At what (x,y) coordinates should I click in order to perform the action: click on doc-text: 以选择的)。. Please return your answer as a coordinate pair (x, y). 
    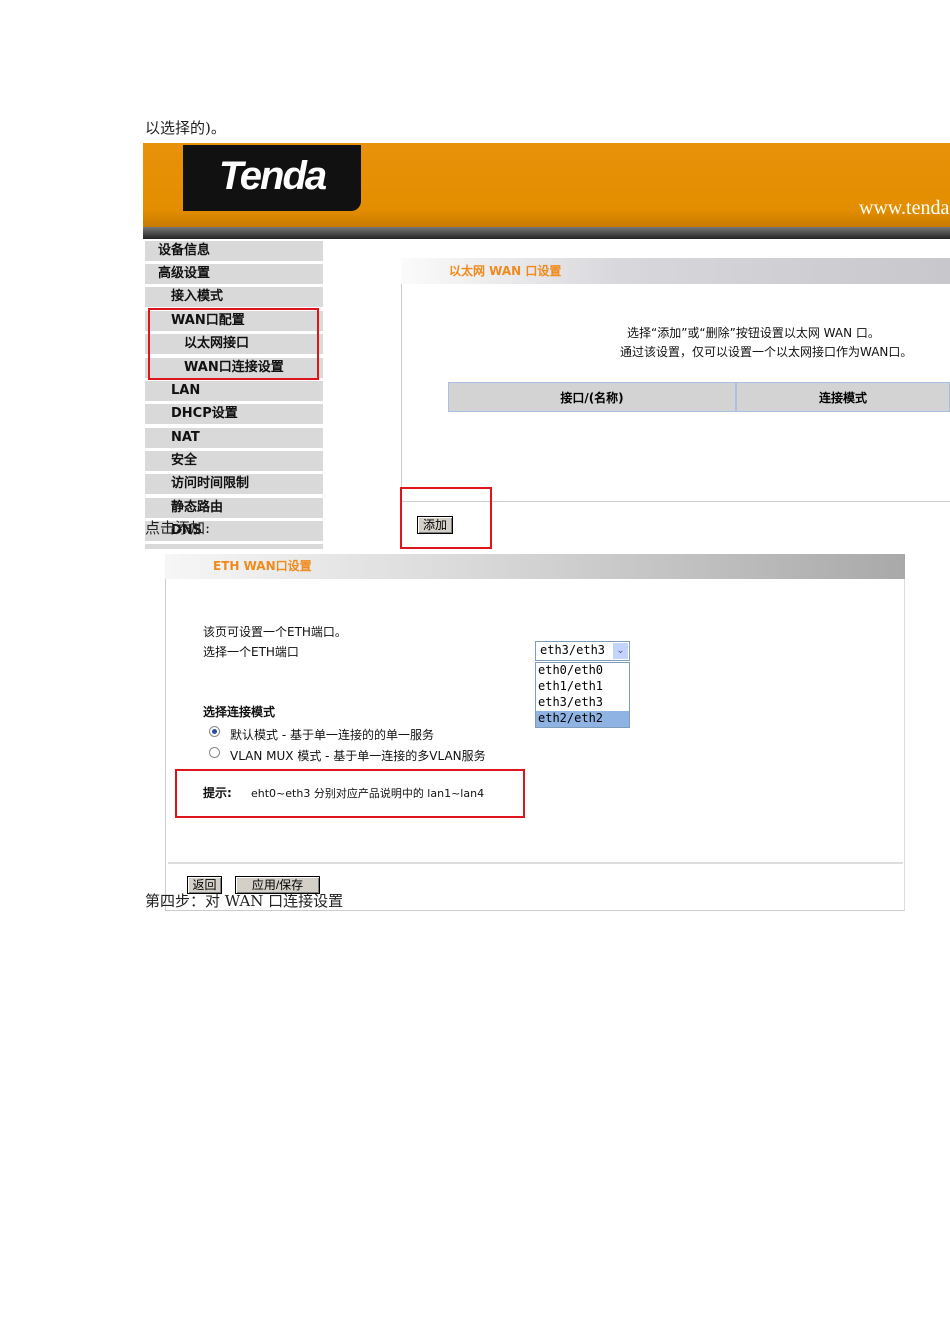
    Looking at the image, I should click on (185, 128).